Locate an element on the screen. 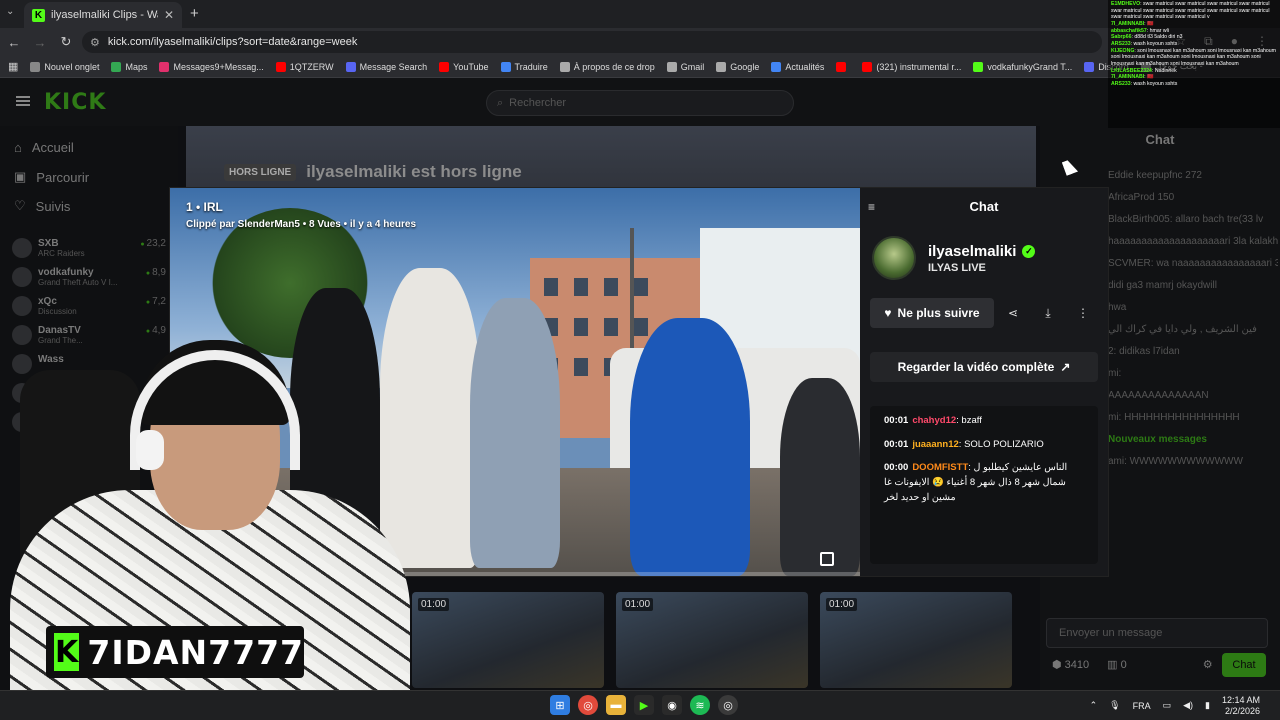 Image resolution: width=1280 pixels, height=720 pixels. bookmark-label: Gmail is located at coordinates (692, 66).